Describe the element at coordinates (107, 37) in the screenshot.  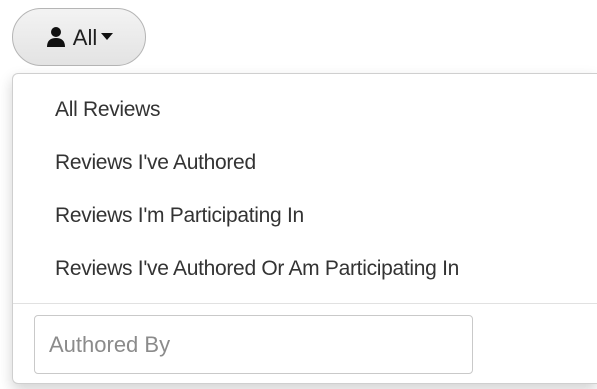
I see `caret-down-icon` at that location.